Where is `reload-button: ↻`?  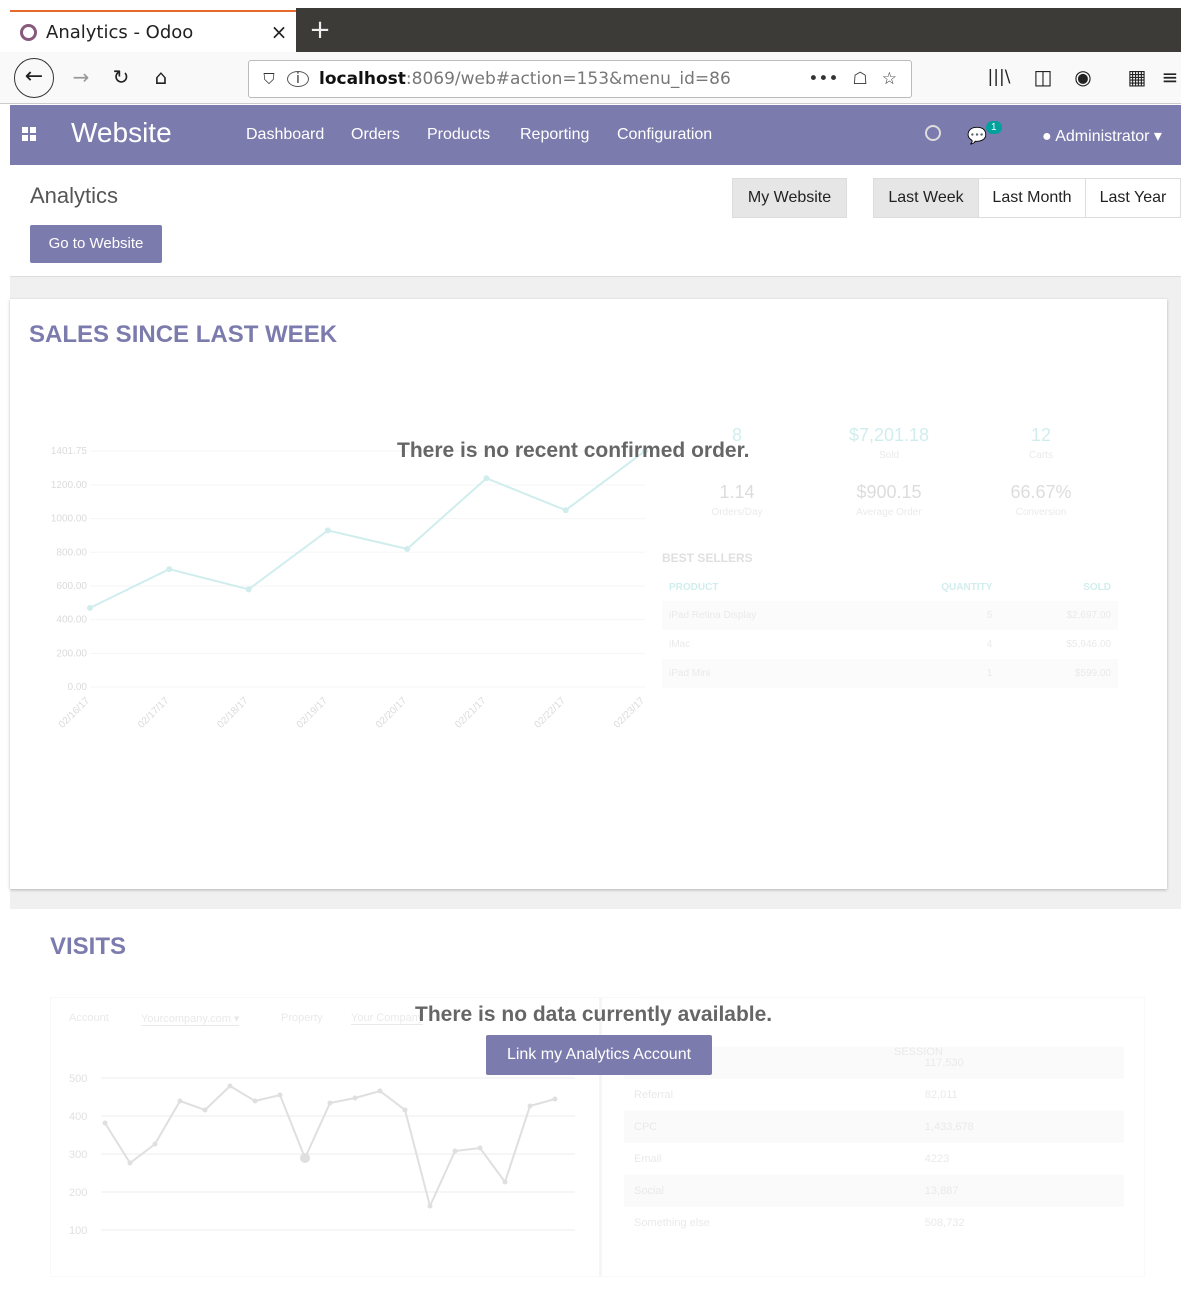
reload-button: ↻ is located at coordinates (121, 77).